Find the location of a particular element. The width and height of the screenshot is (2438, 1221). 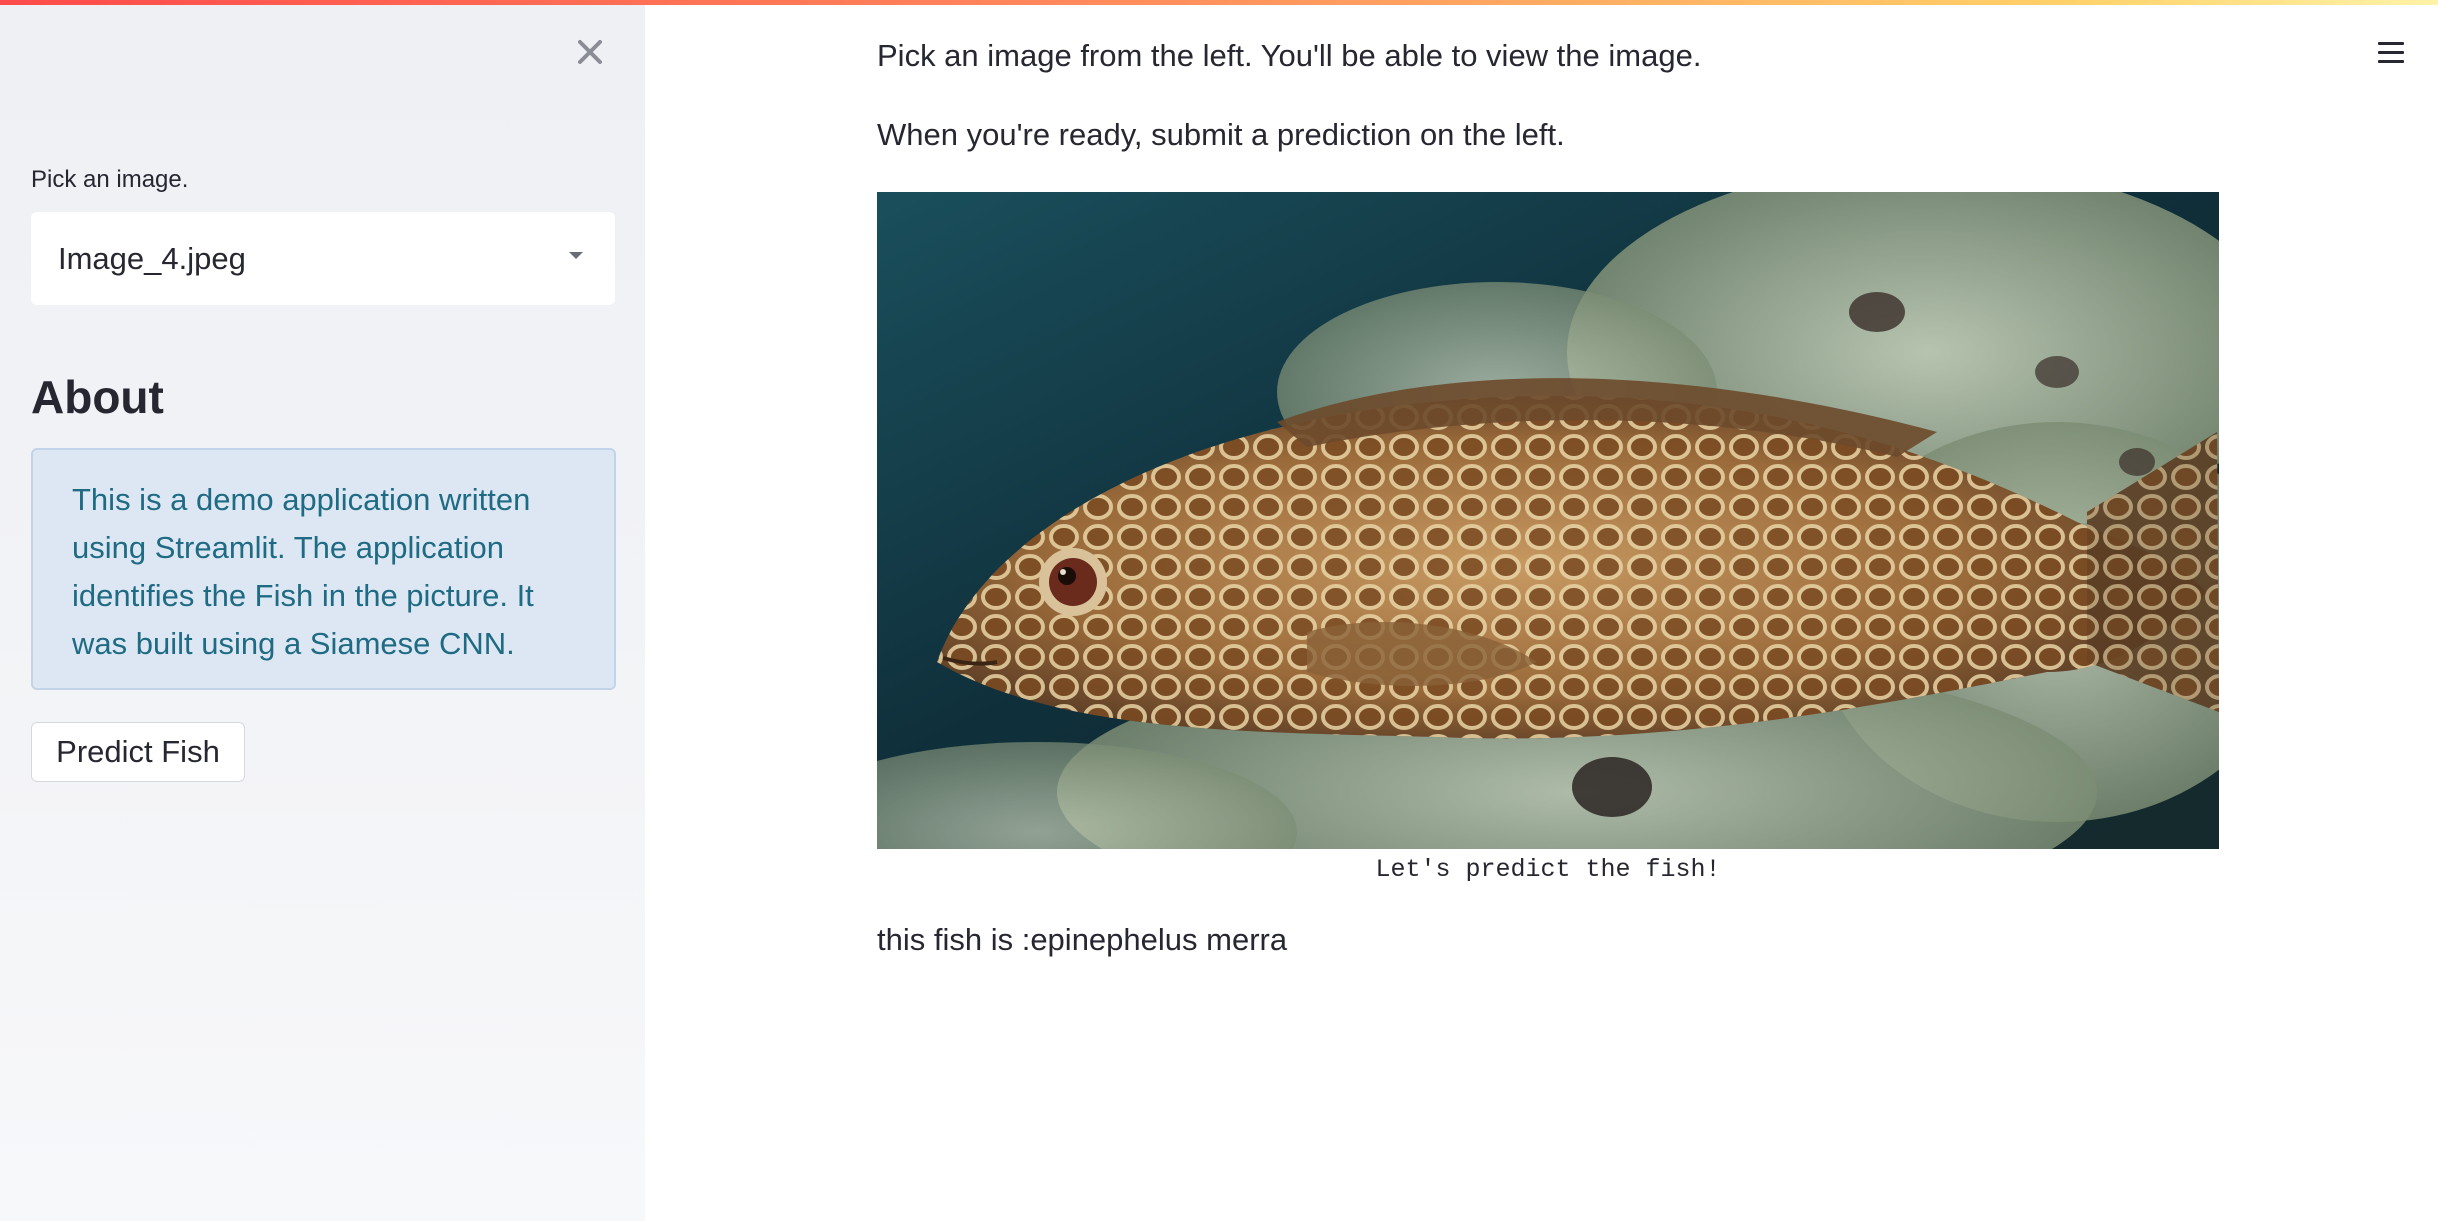

image-select: Image_4.jpeg is located at coordinates (323, 258).